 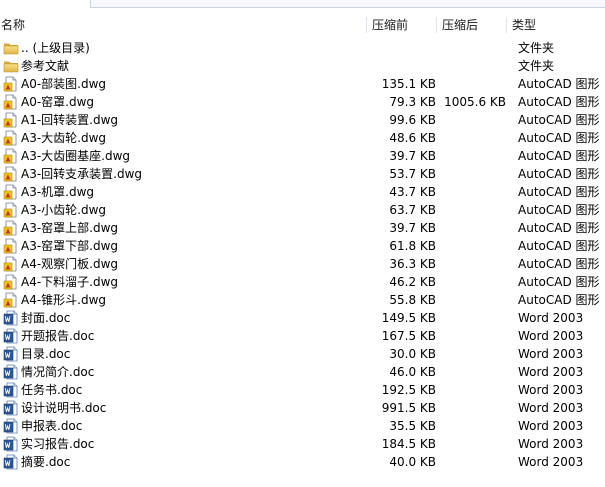 I want to click on column-header-type: 类型, so click(x=524, y=25).